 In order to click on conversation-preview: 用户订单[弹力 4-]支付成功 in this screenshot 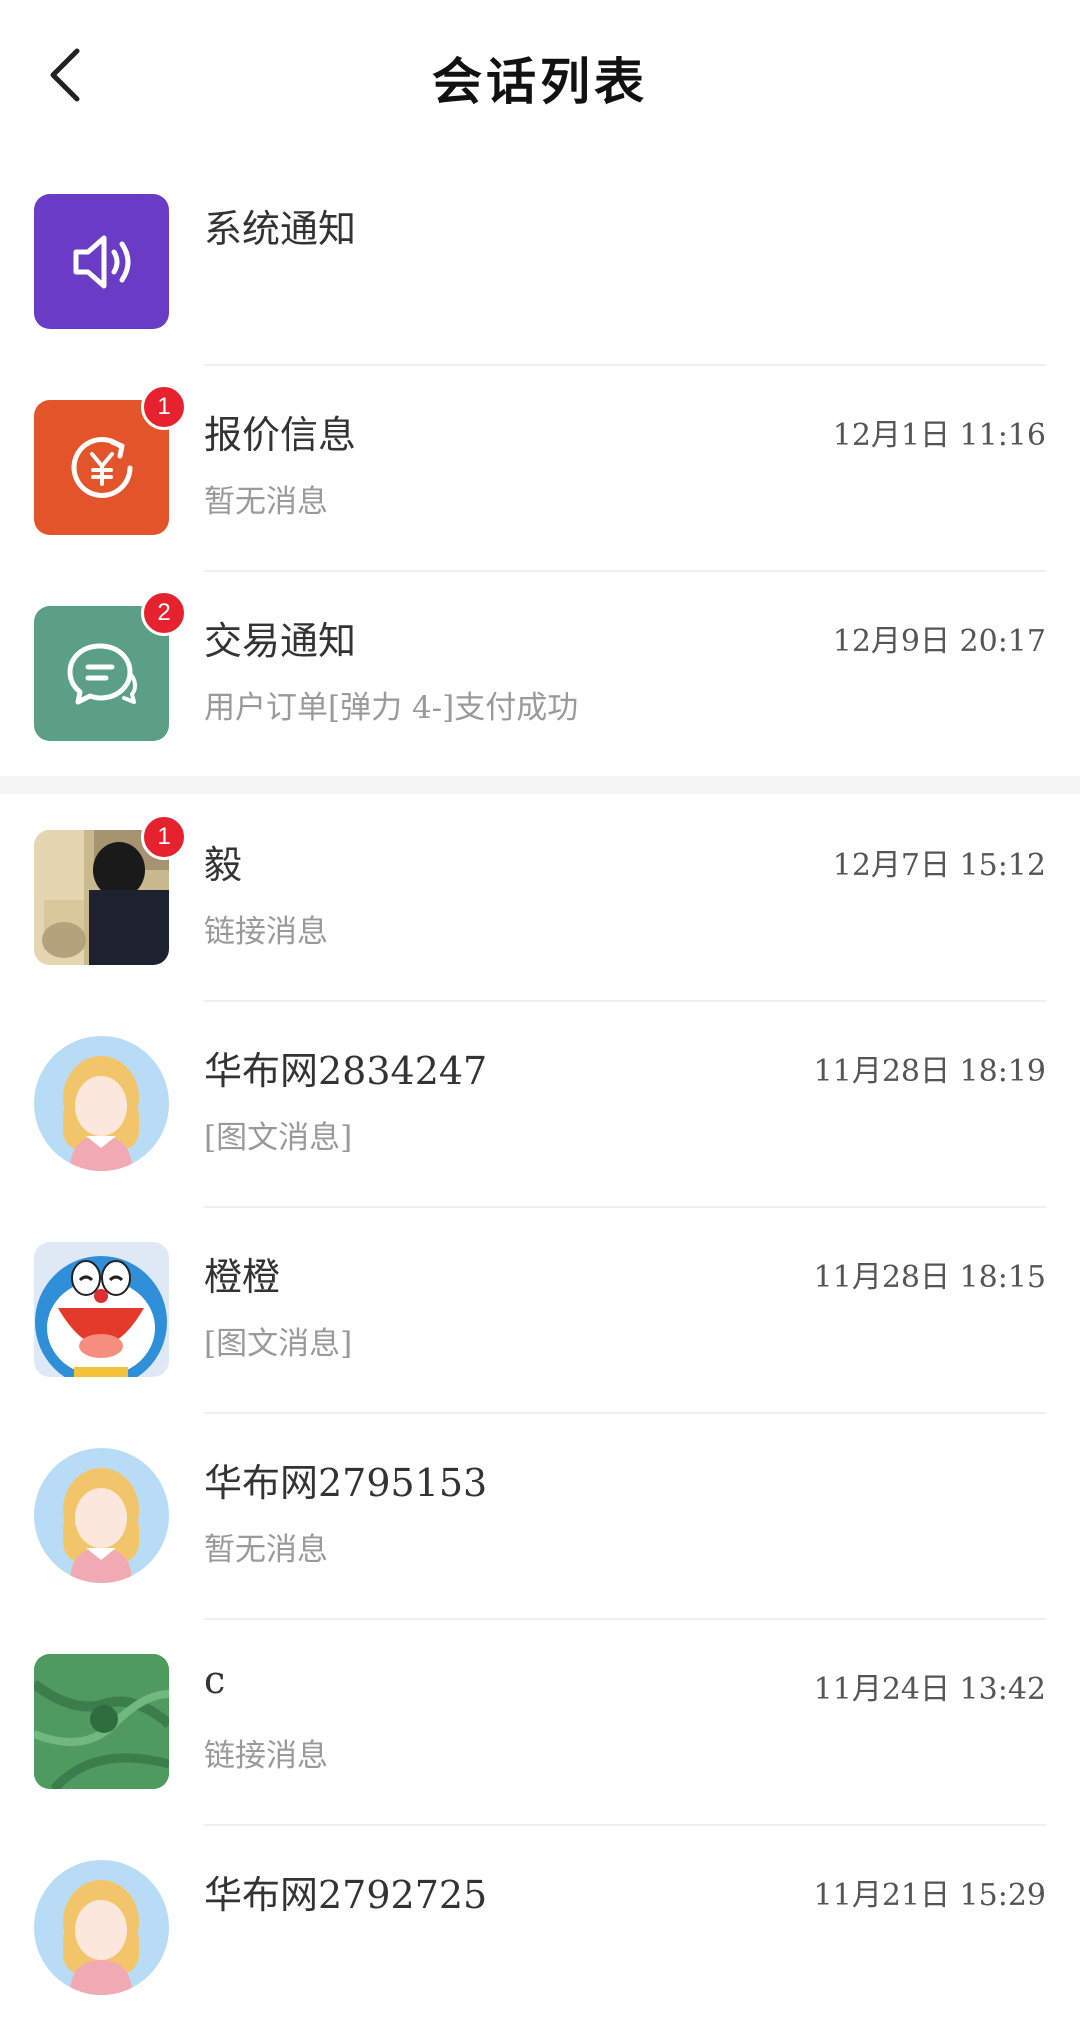, I will do `click(391, 708)`.